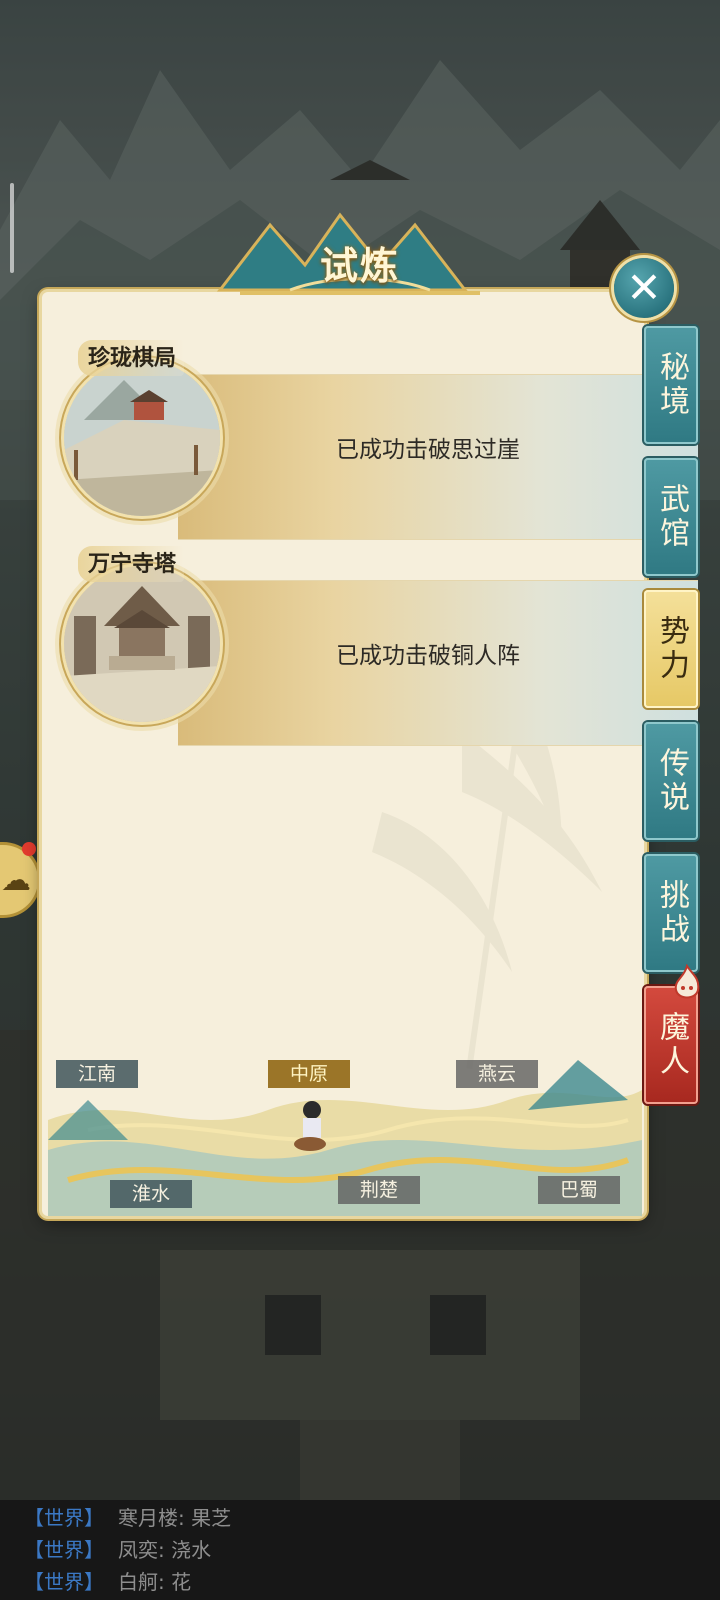 The image size is (720, 1600). I want to click on region-jingchu: 荆楚, so click(379, 1190).